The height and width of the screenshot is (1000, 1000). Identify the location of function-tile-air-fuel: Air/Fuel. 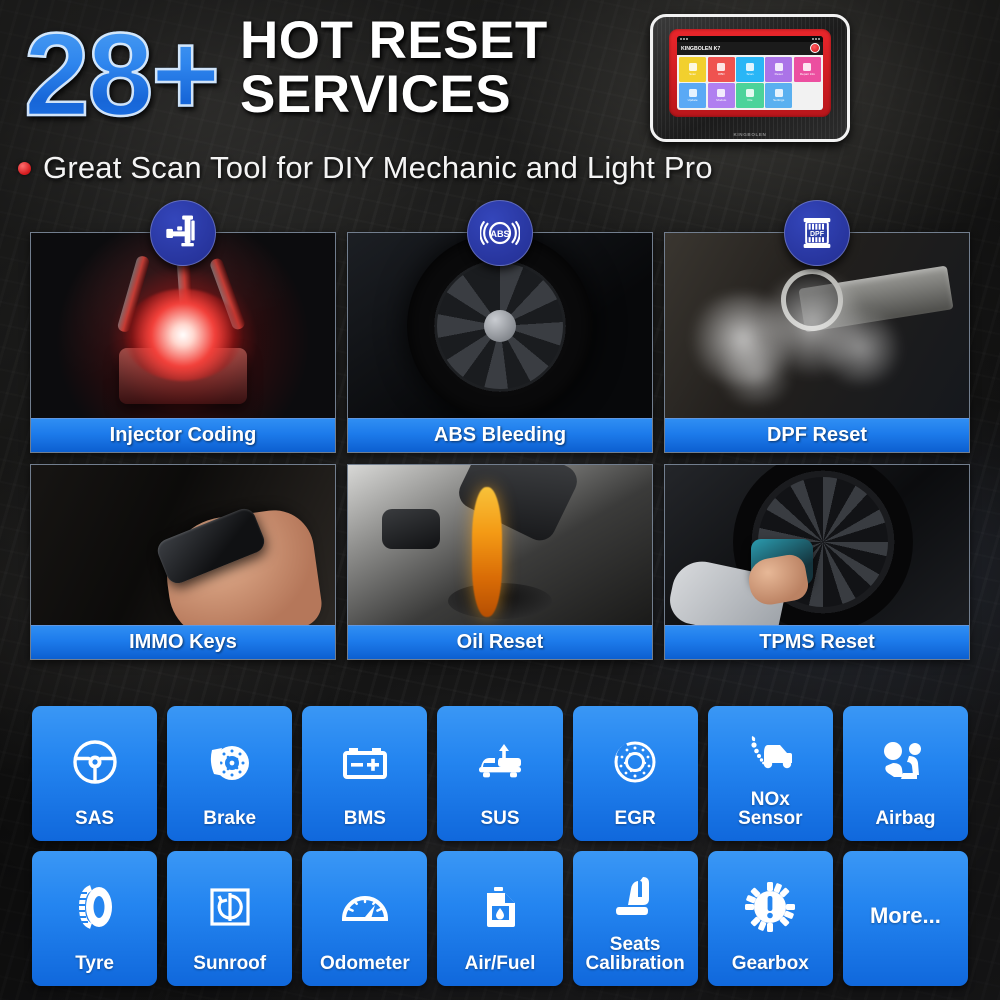
(500, 918).